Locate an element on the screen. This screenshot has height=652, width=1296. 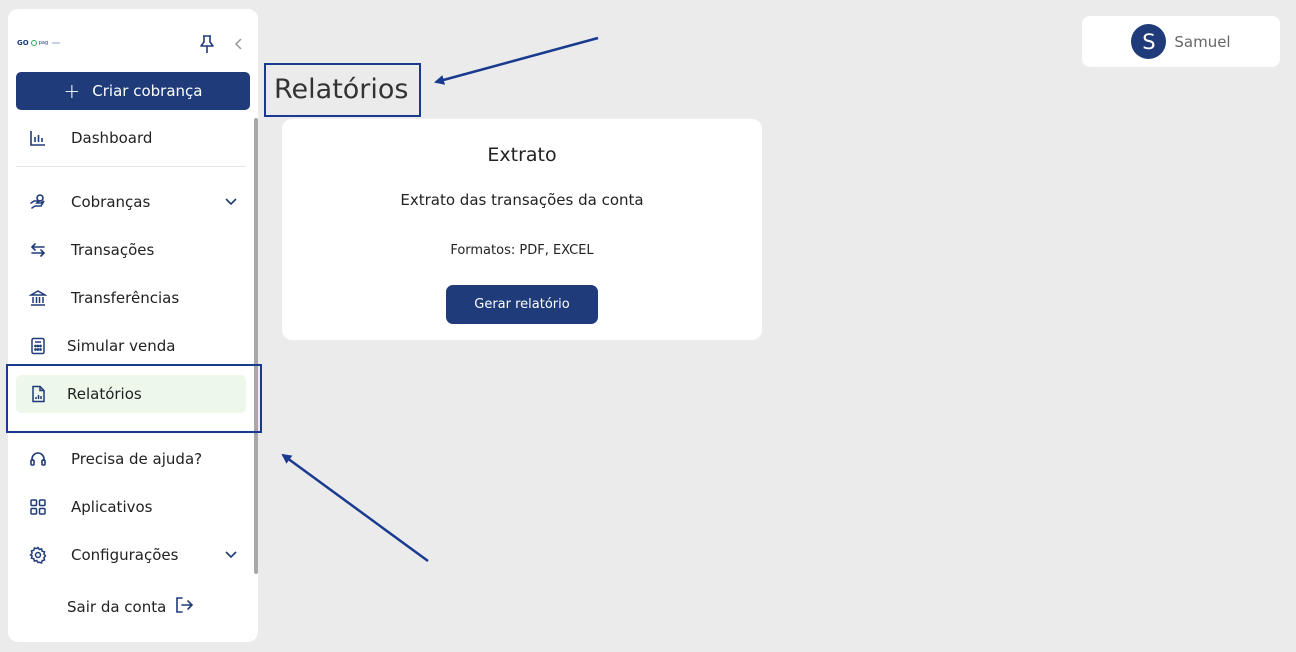
logout-label: Sair da conta is located at coordinates (117, 607).